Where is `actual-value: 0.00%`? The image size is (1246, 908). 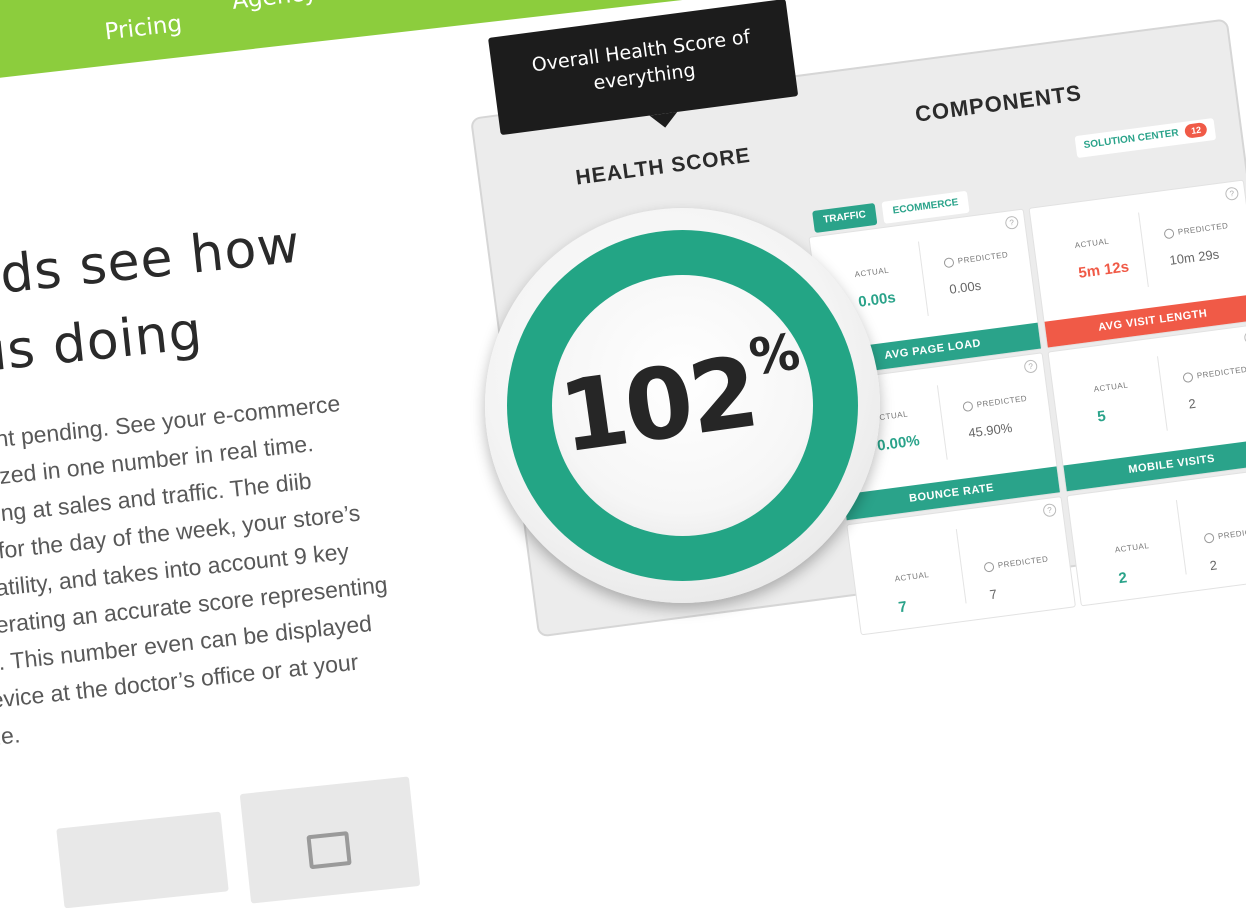 actual-value: 0.00% is located at coordinates (898, 443).